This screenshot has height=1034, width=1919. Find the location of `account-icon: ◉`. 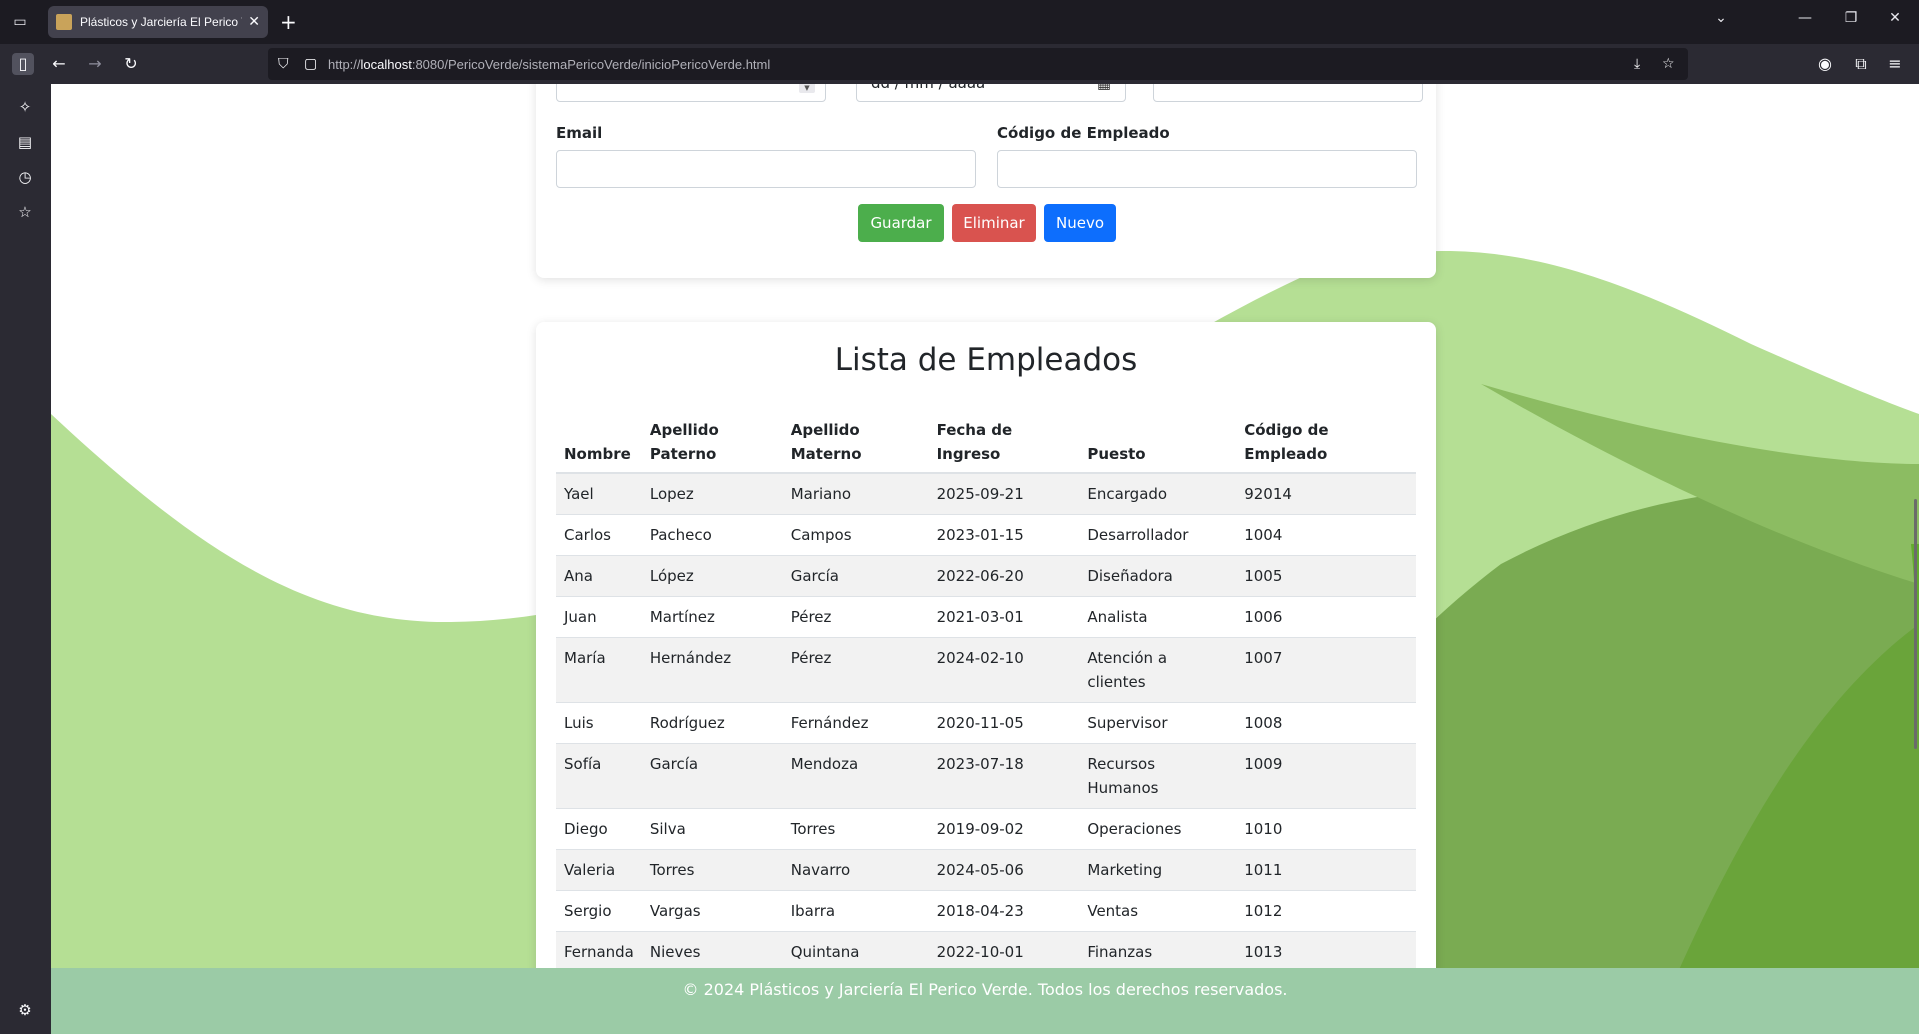

account-icon: ◉ is located at coordinates (1825, 64).